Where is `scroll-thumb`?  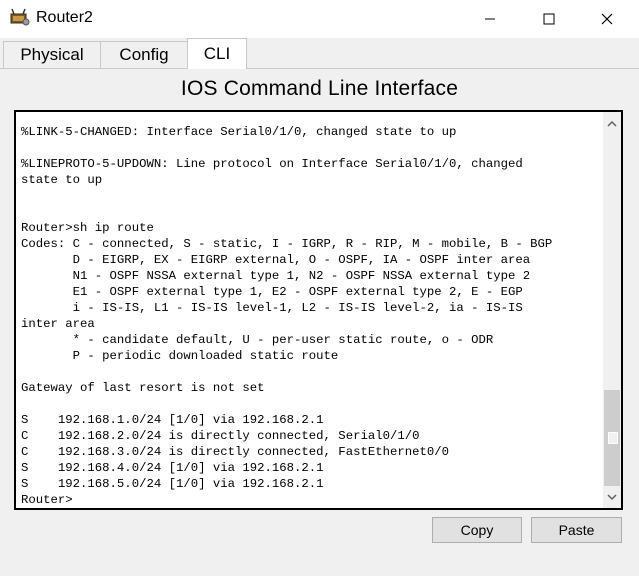
scroll-thumb is located at coordinates (612, 438).